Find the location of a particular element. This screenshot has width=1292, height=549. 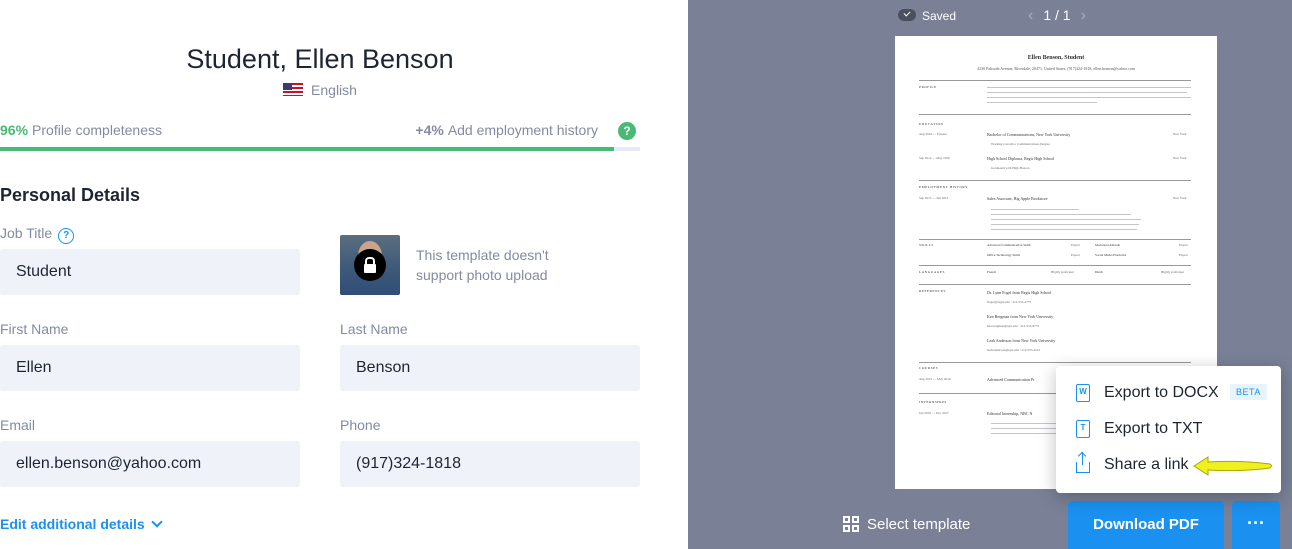

preview-job1-date: Sep 2015 — Jun 2016 is located at coordinates (934, 198).